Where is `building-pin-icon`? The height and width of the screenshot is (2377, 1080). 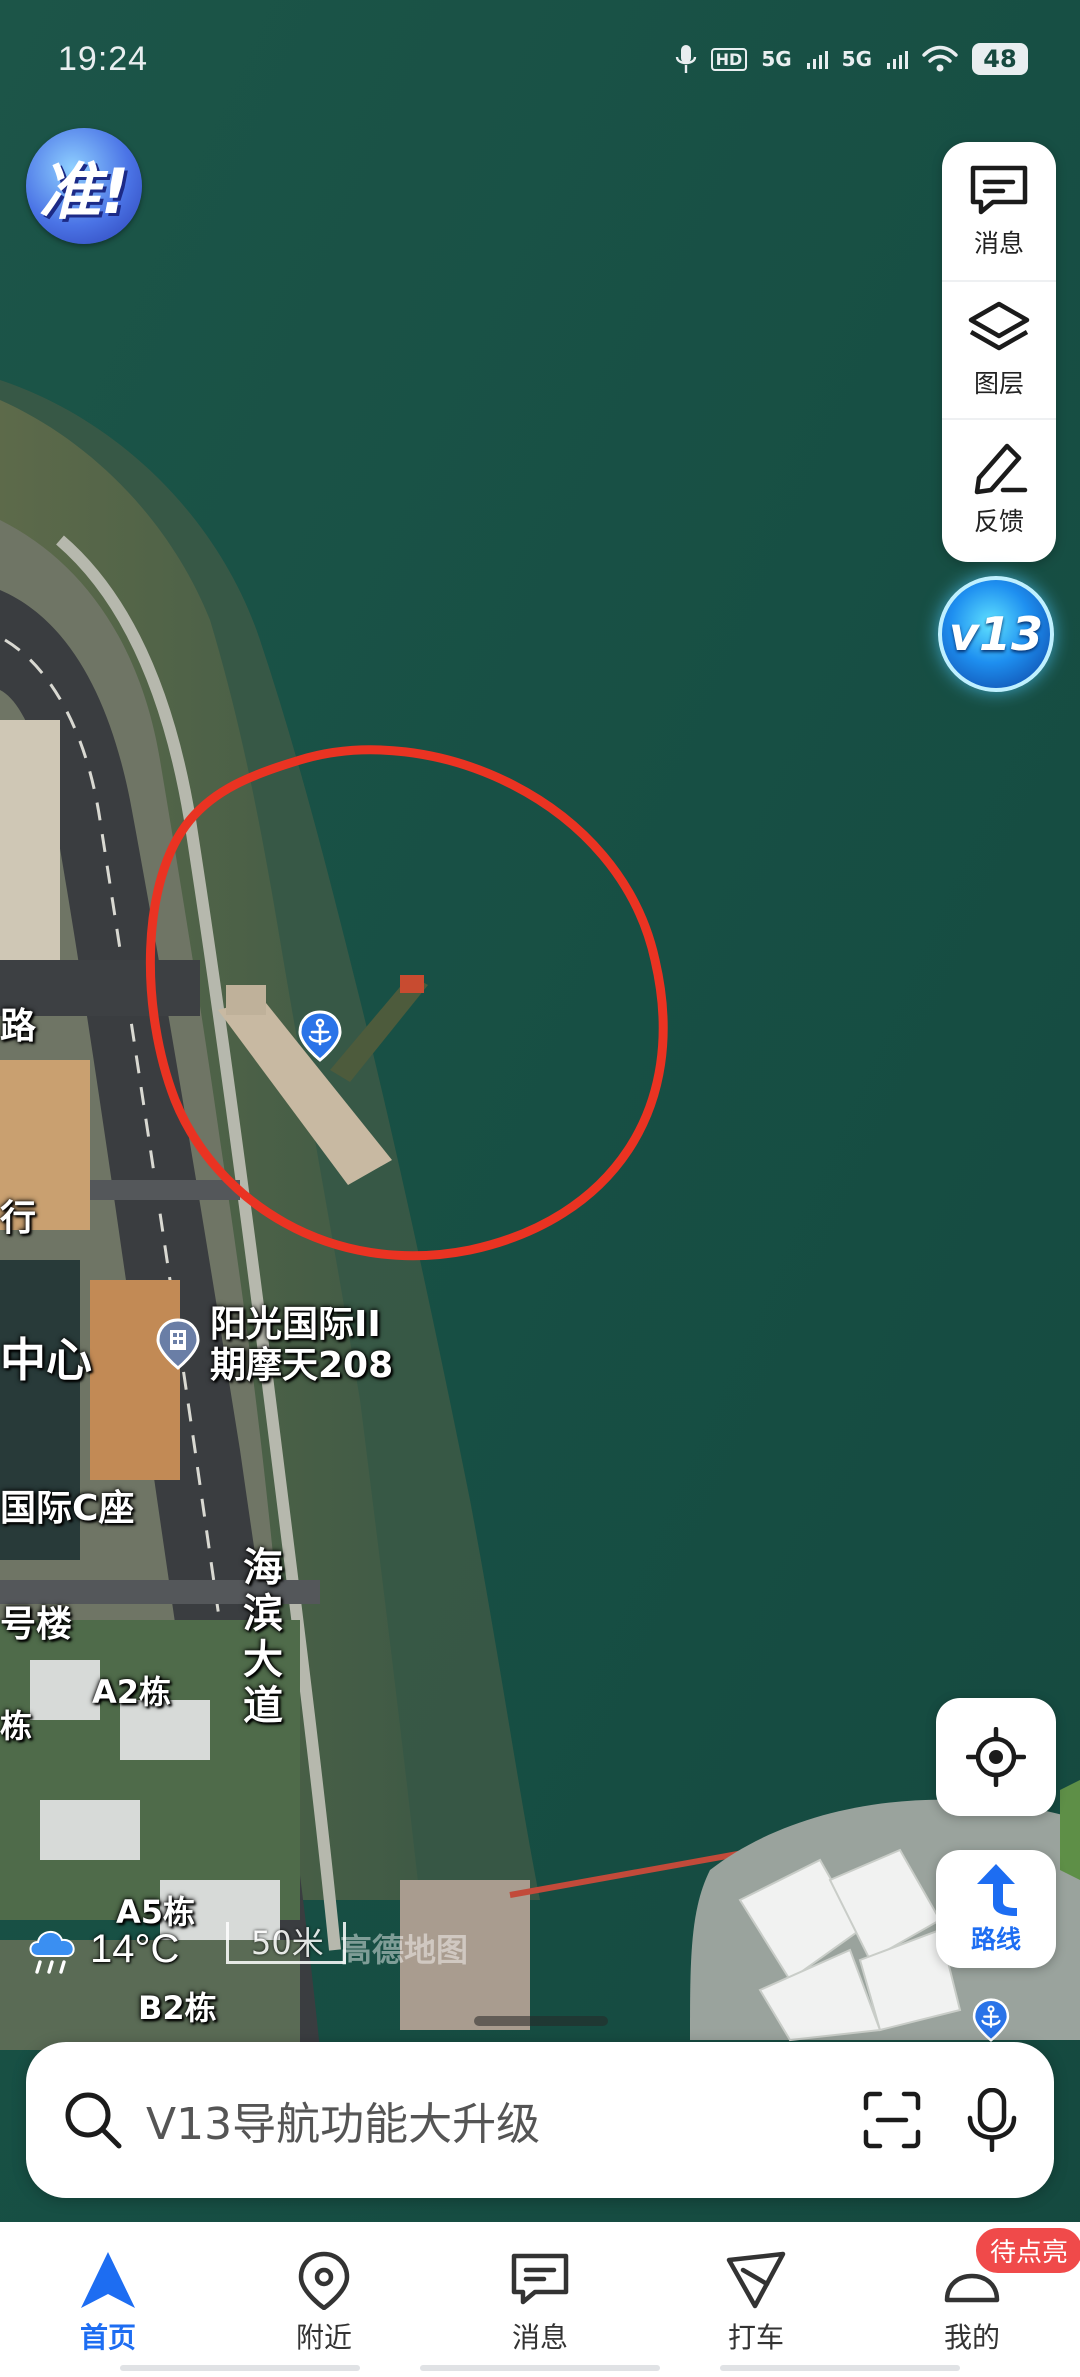 building-pin-icon is located at coordinates (178, 1344).